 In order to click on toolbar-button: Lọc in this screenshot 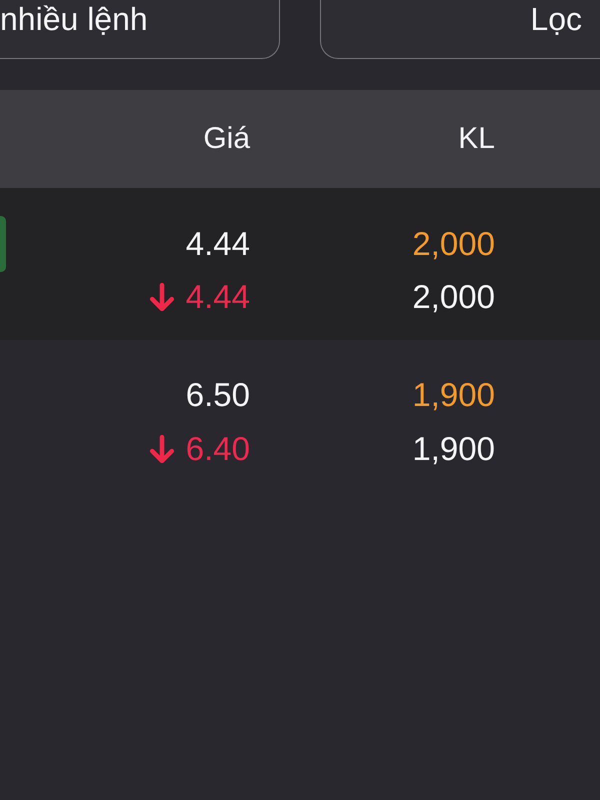, I will do `click(460, 29)`.